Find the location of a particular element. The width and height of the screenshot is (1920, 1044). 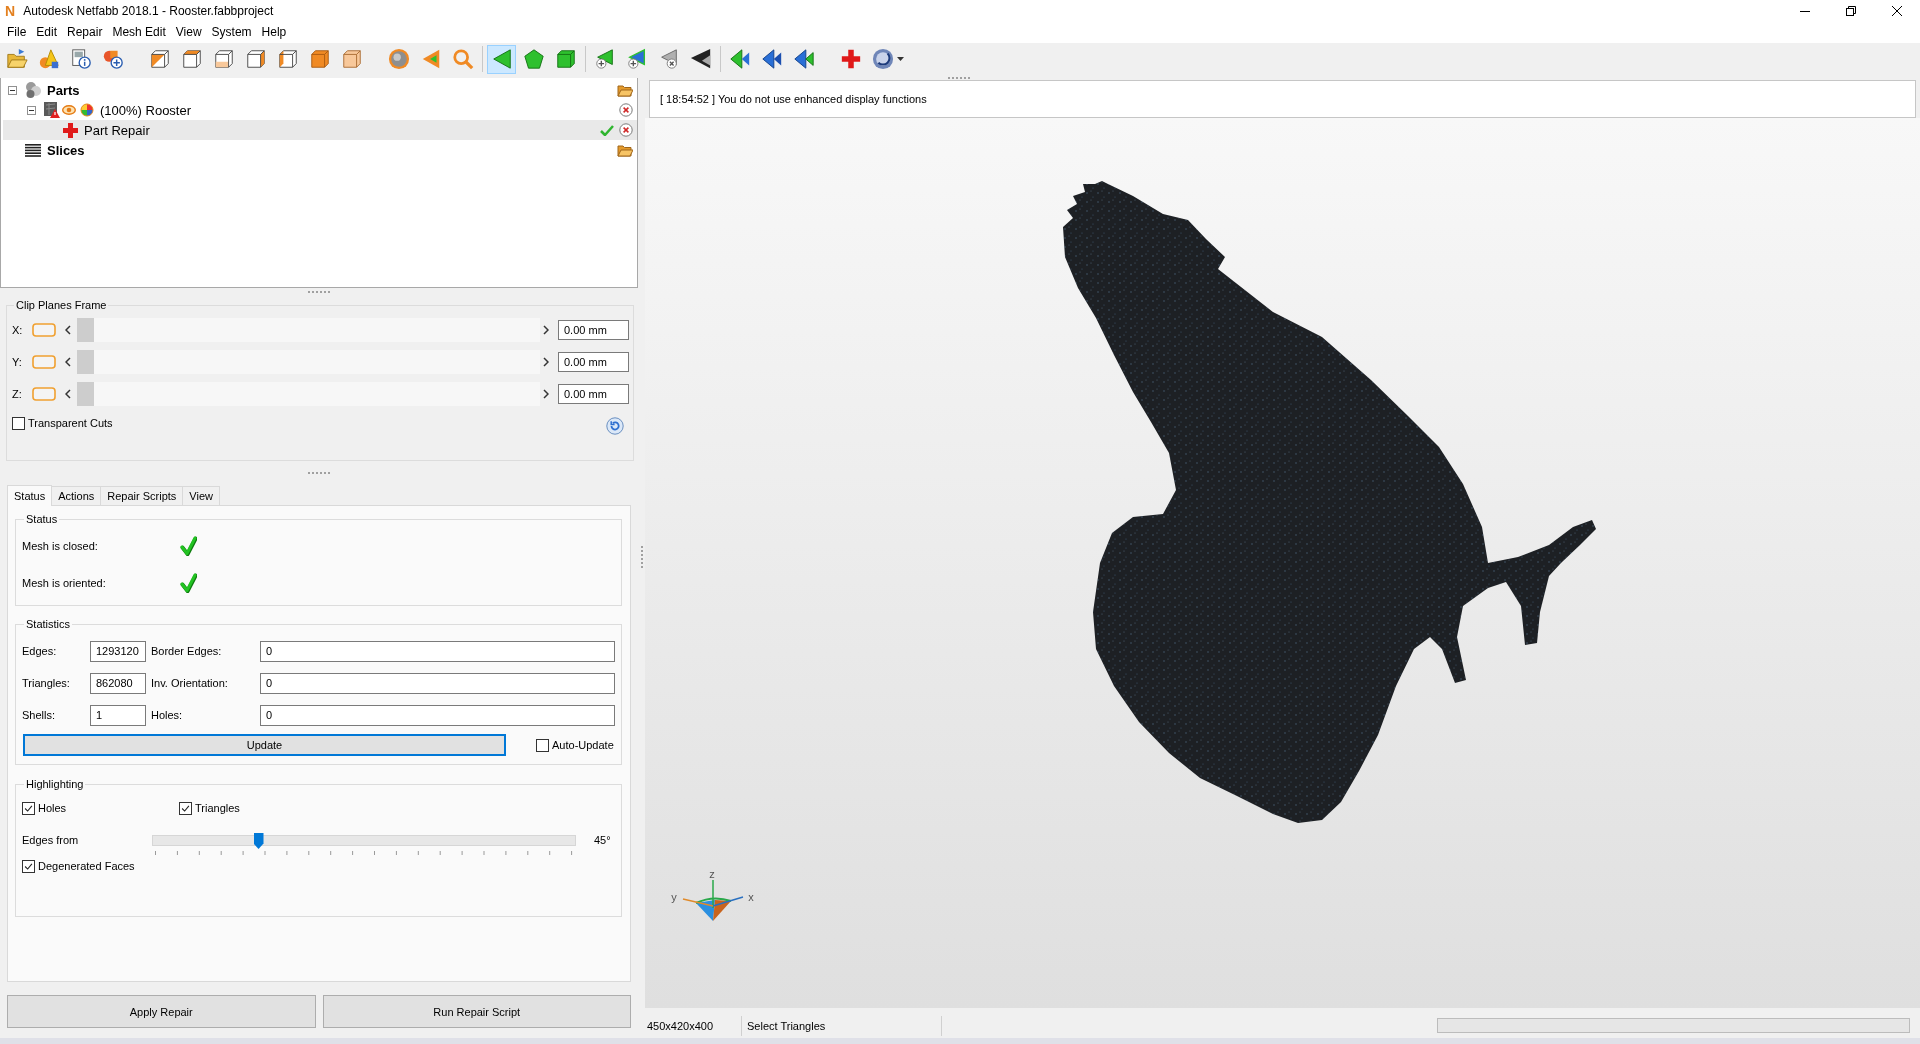

close-icon is located at coordinates (1897, 11).